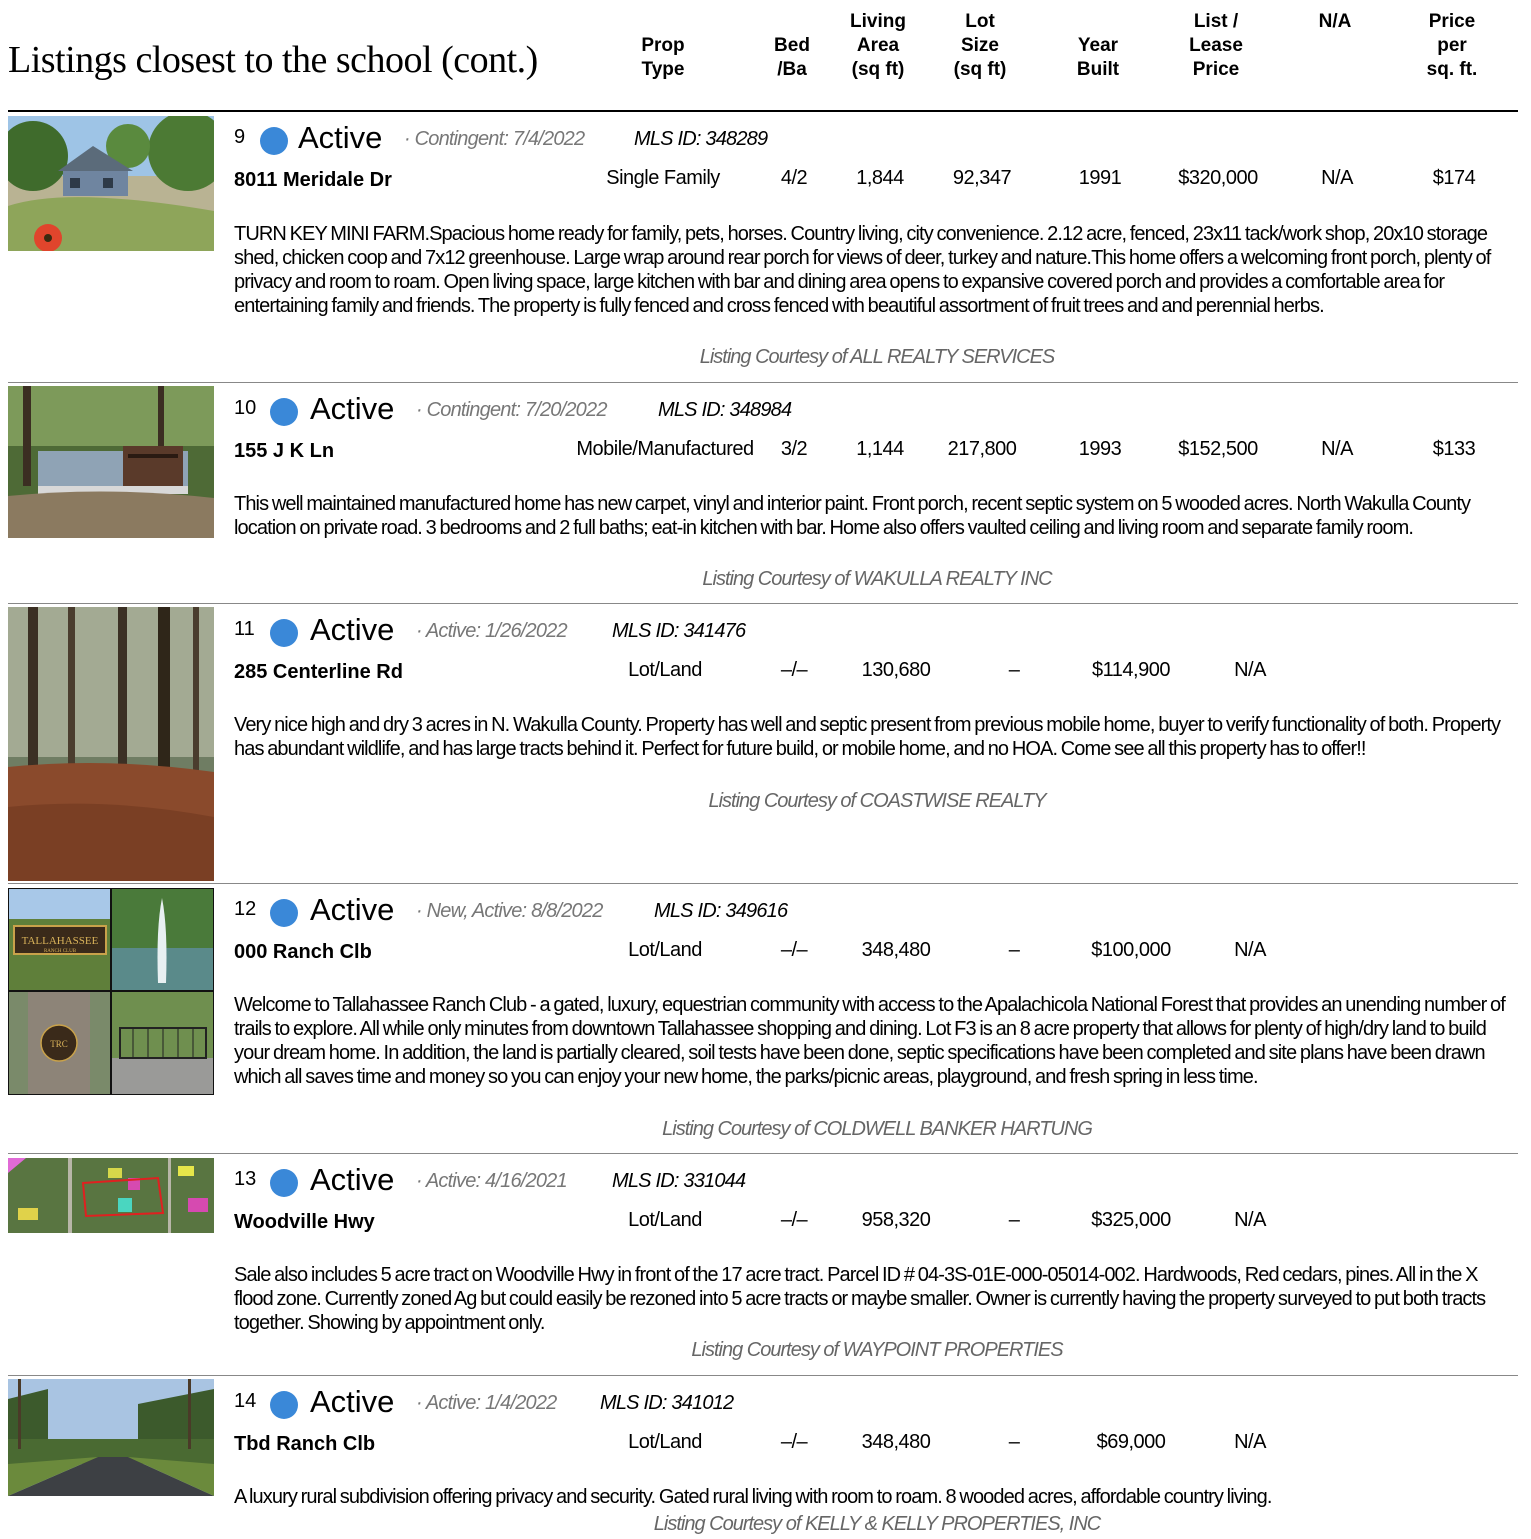  I want to click on listing-mls-id: MLS ID: 341012, so click(667, 1403).